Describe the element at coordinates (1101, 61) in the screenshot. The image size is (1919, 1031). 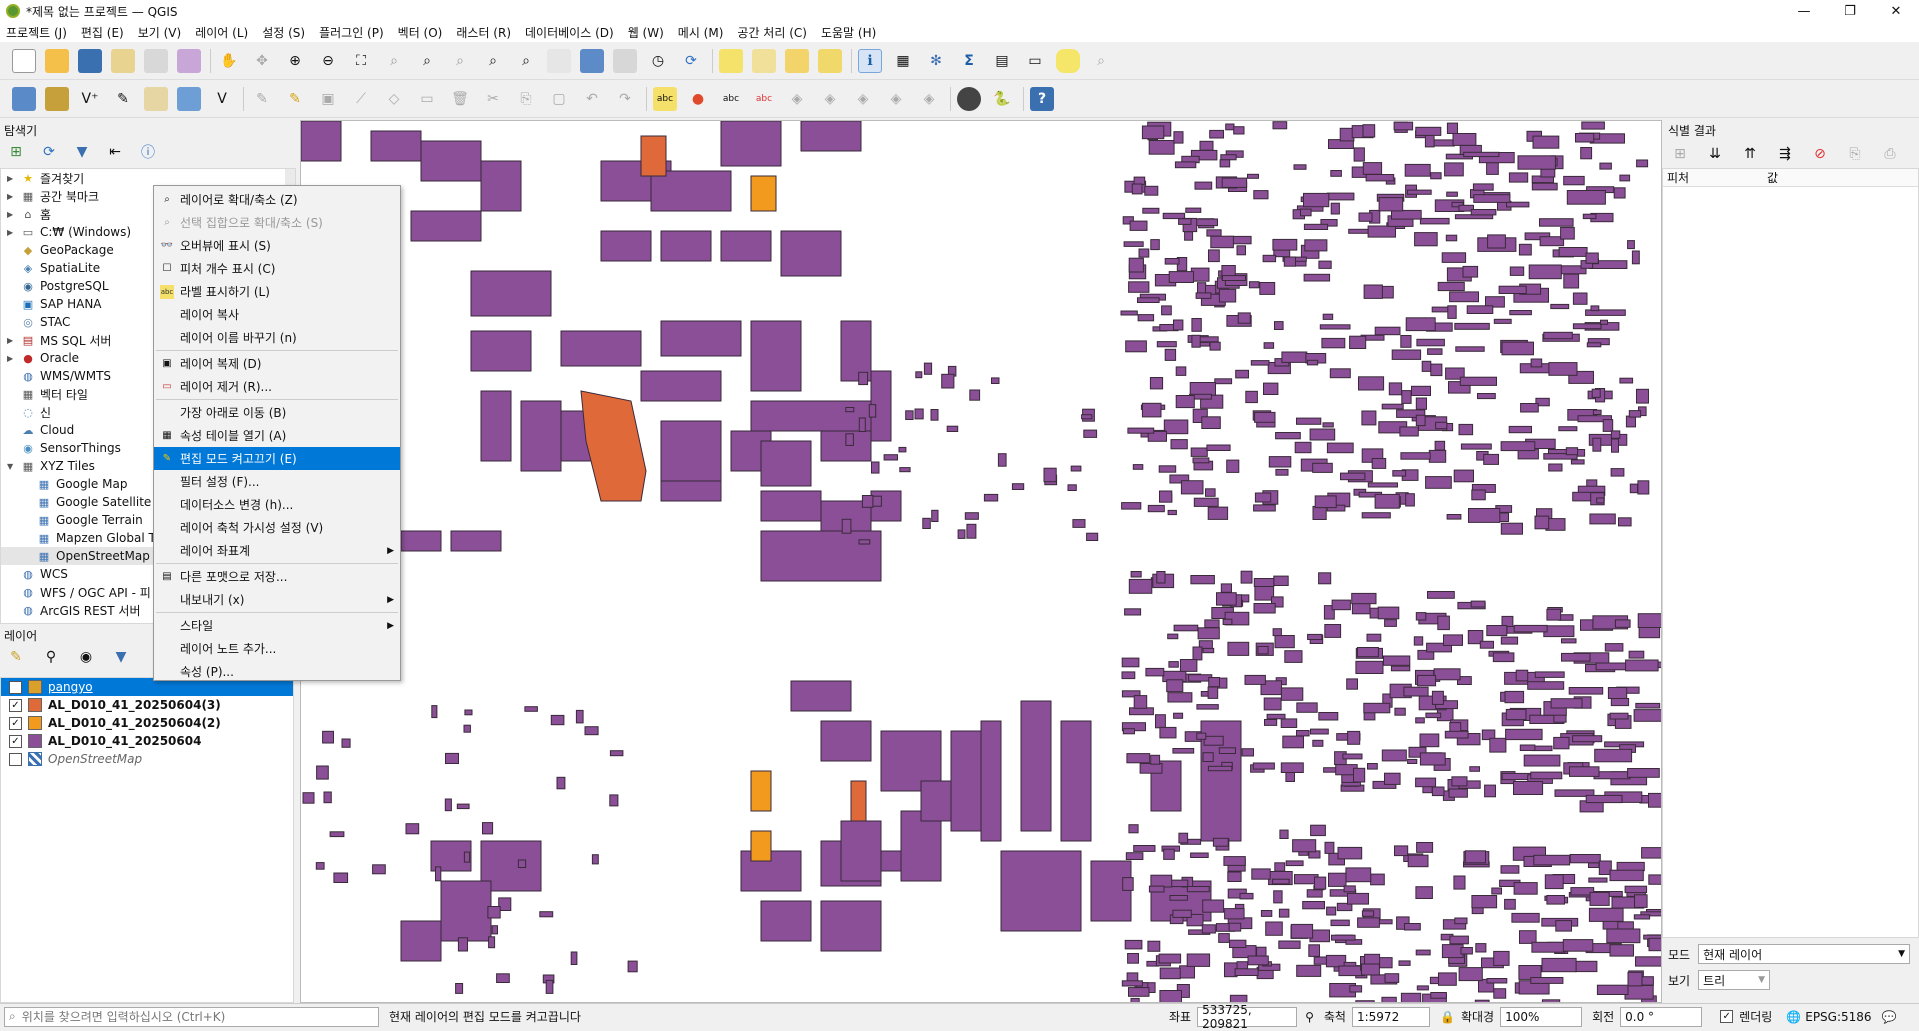
I see `map-tips-icon: ⌕` at that location.